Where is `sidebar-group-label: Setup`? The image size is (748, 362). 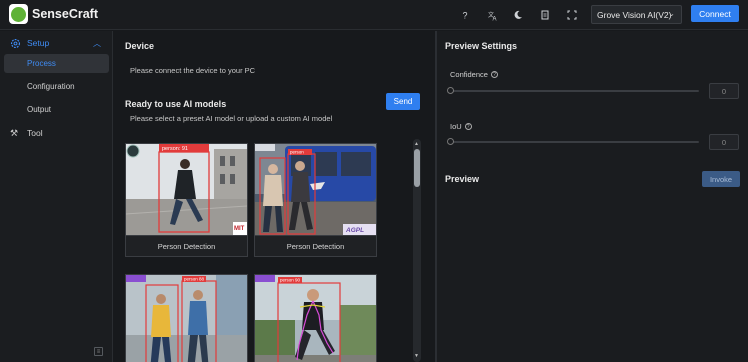
sidebar-group-label: Setup is located at coordinates (38, 43).